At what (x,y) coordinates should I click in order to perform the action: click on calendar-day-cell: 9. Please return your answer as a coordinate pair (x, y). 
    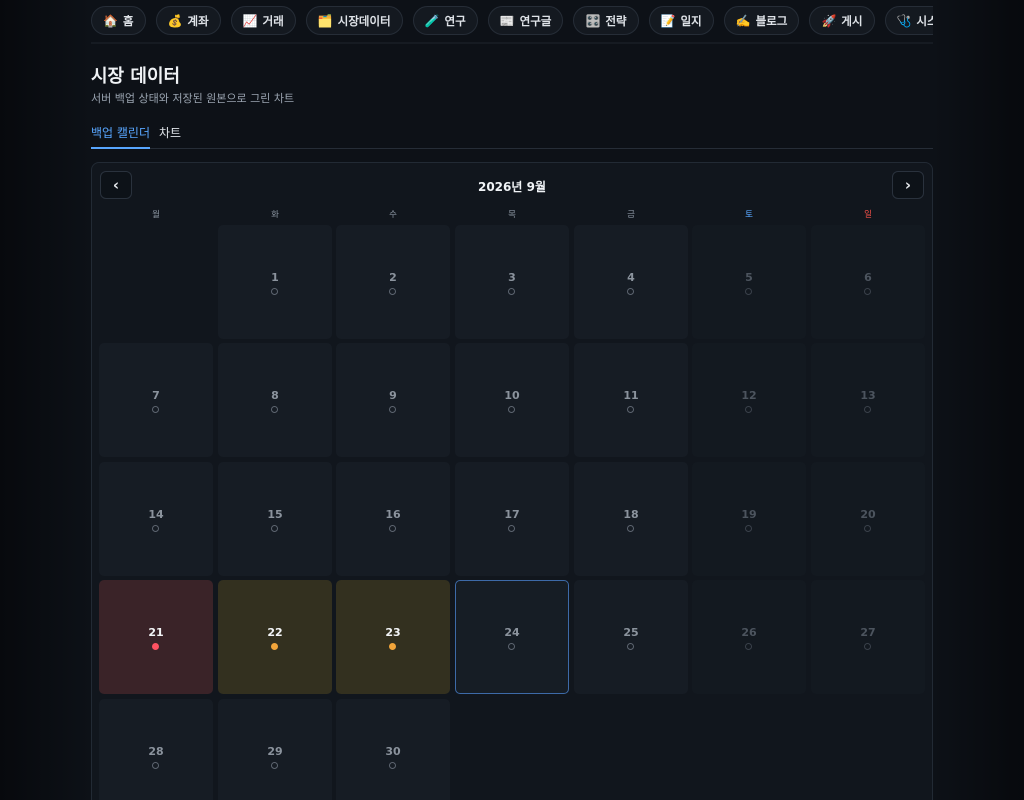
    Looking at the image, I should click on (393, 400).